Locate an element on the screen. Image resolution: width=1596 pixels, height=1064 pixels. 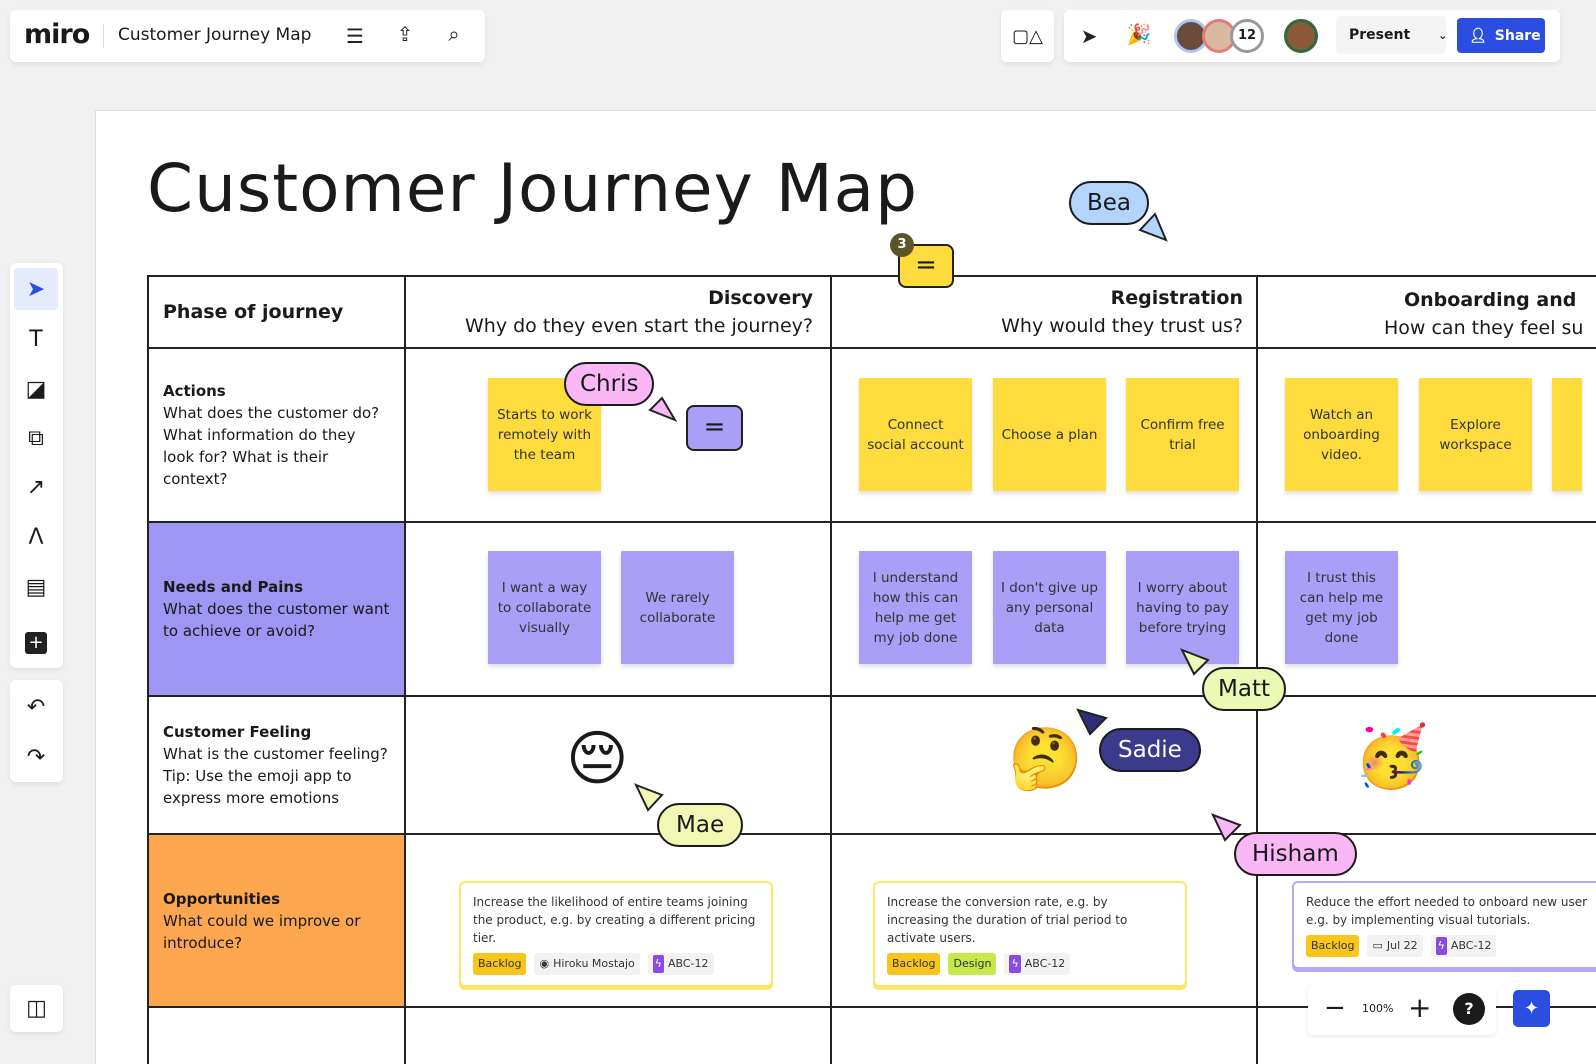
comment-tool: ▤ is located at coordinates (36, 587).